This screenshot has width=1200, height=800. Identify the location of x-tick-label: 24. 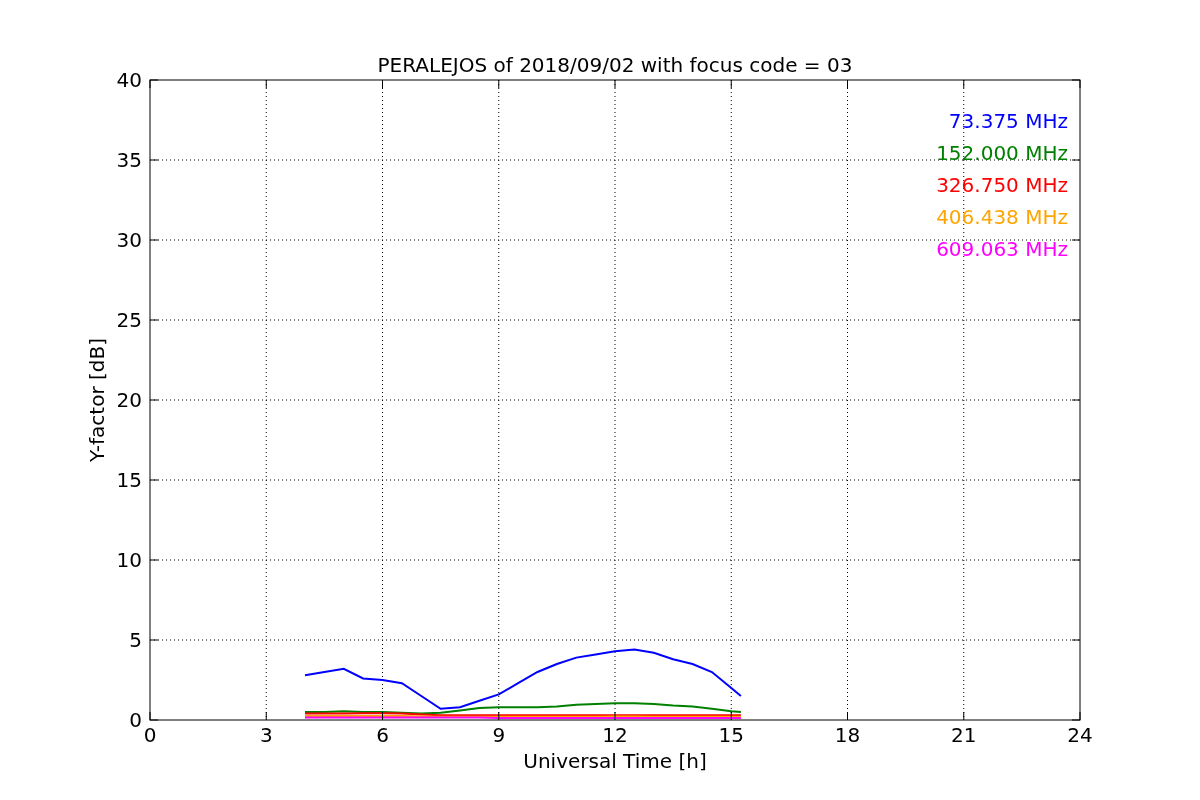
(1080, 735).